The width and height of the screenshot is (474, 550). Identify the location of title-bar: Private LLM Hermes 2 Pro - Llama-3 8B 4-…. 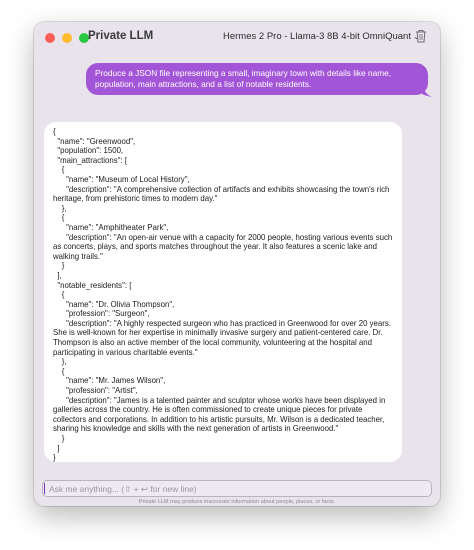
(237, 37).